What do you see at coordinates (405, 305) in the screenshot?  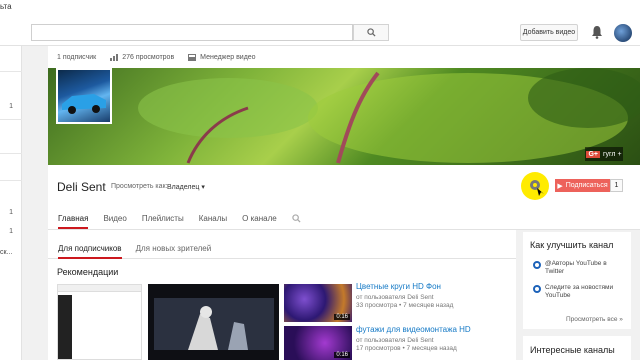 I see `video-meta: 33 просмотра • 7 месяцев назад` at bounding box center [405, 305].